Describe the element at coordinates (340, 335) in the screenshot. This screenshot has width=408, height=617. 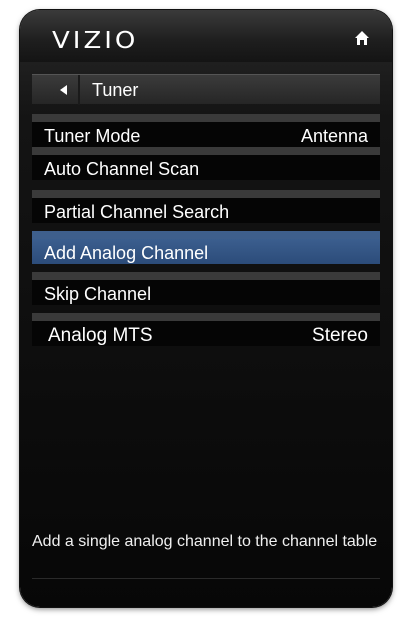
I see `menu-item-value: Stereo` at that location.